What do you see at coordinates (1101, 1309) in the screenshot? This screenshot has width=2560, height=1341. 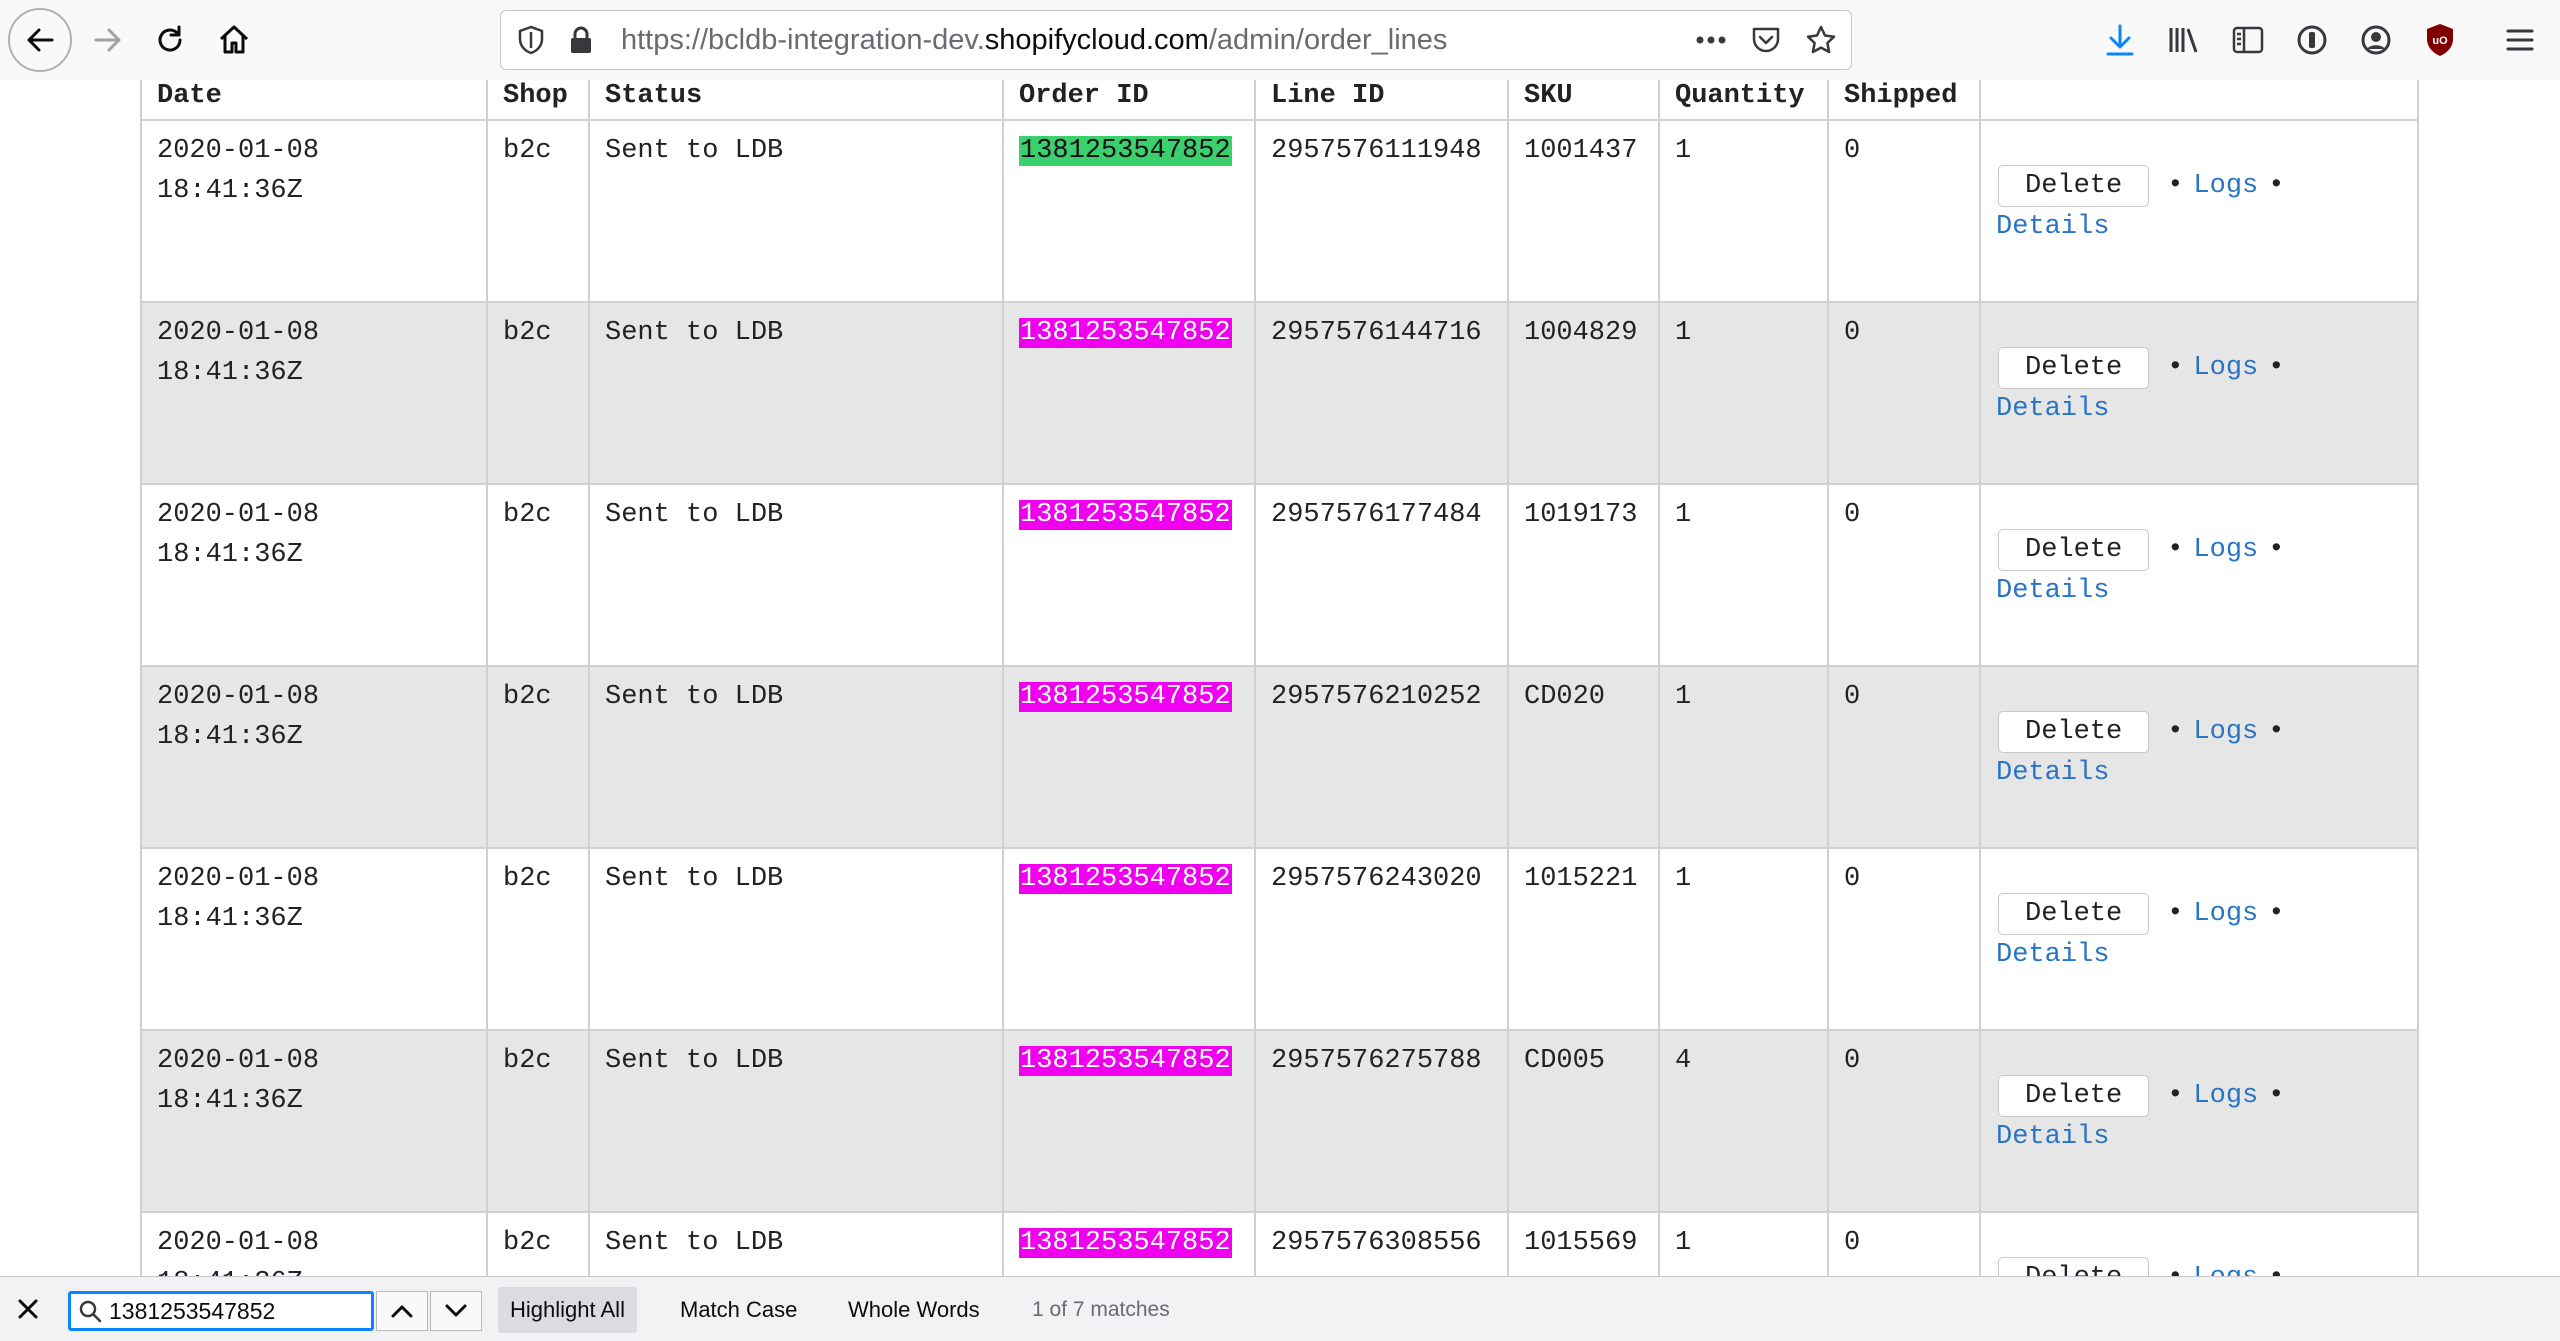 I see `find-match-status: 1 of 7 matches` at bounding box center [1101, 1309].